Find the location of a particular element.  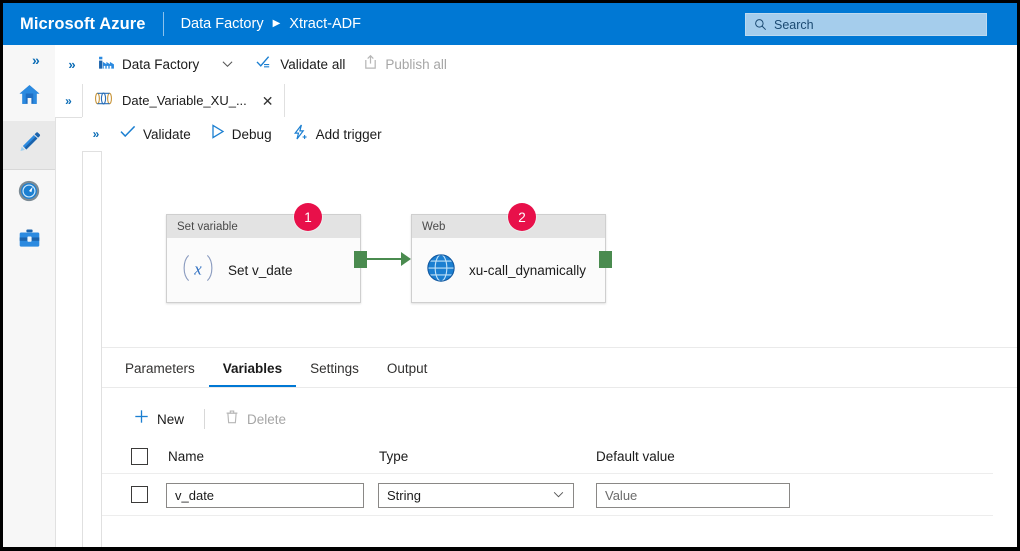

validate-all-button: Validate all is located at coordinates (300, 65).